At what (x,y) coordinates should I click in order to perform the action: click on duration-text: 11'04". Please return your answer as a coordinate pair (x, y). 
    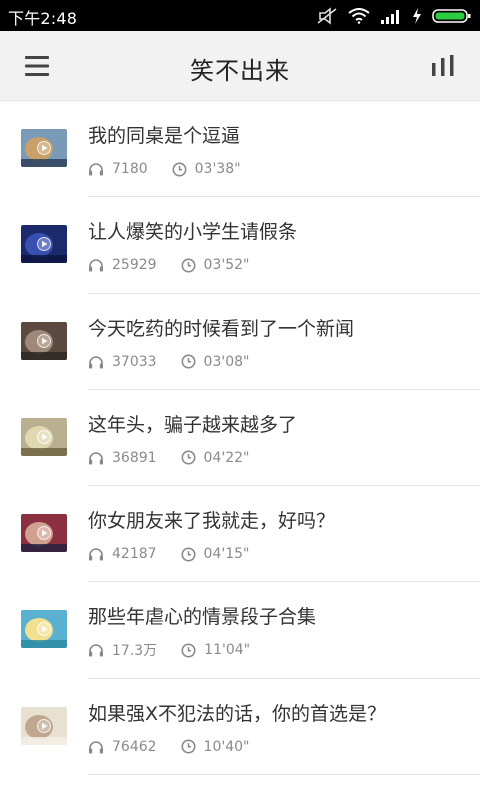
    Looking at the image, I should click on (227, 650).